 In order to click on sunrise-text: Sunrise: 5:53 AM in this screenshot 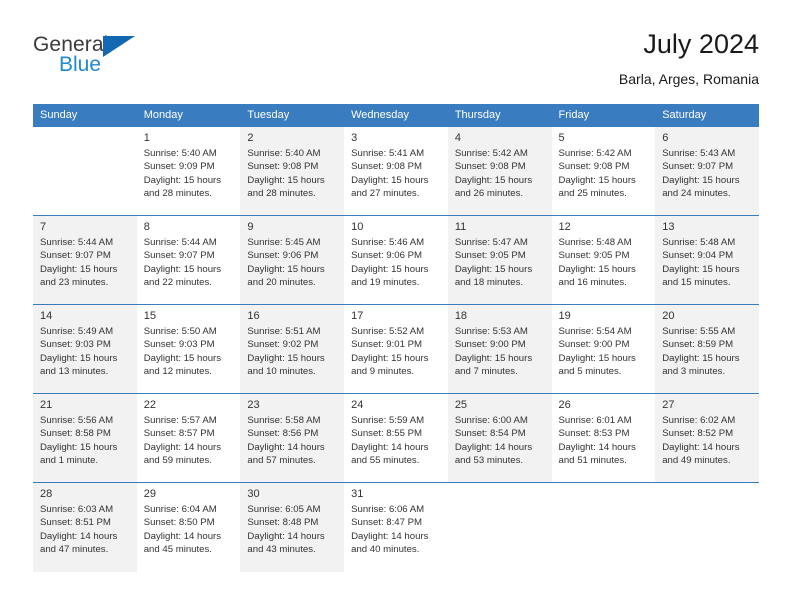, I will do `click(491, 331)`.